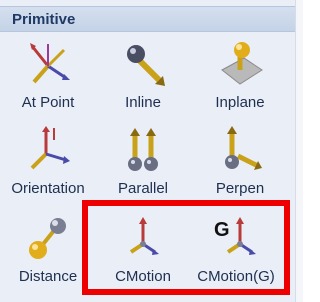 This screenshot has width=320, height=302. What do you see at coordinates (147, 19) in the screenshot?
I see `panel-header: Primitive` at bounding box center [147, 19].